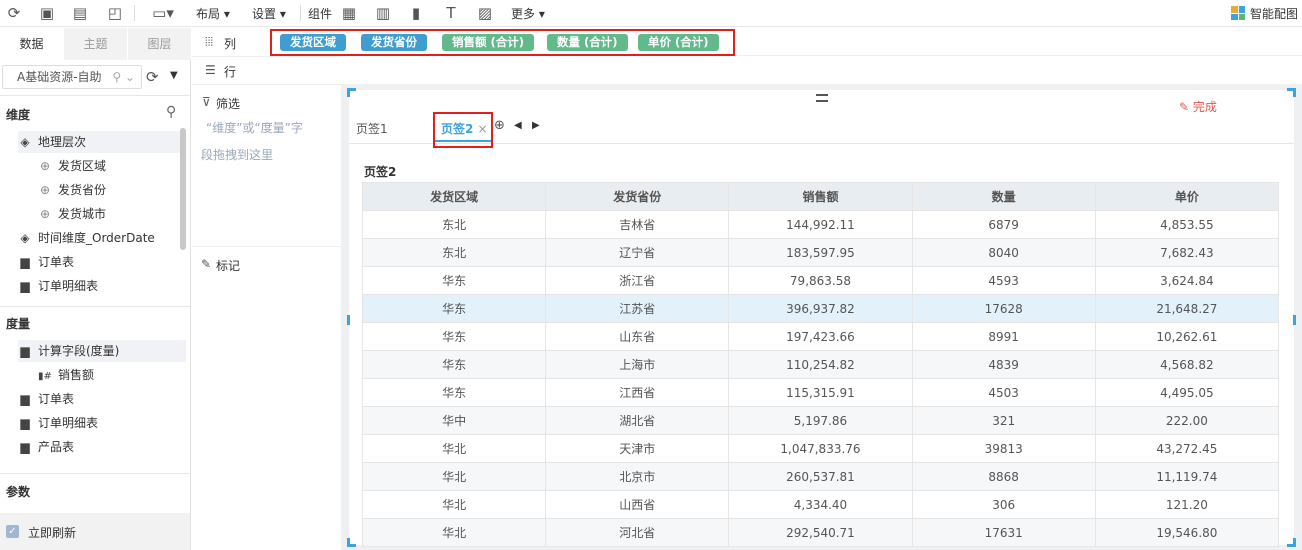 This screenshot has height=550, width=1302. What do you see at coordinates (102, 142) in the screenshot?
I see `tree-item-geo-hierarchy: ◈ 地理层次` at bounding box center [102, 142].